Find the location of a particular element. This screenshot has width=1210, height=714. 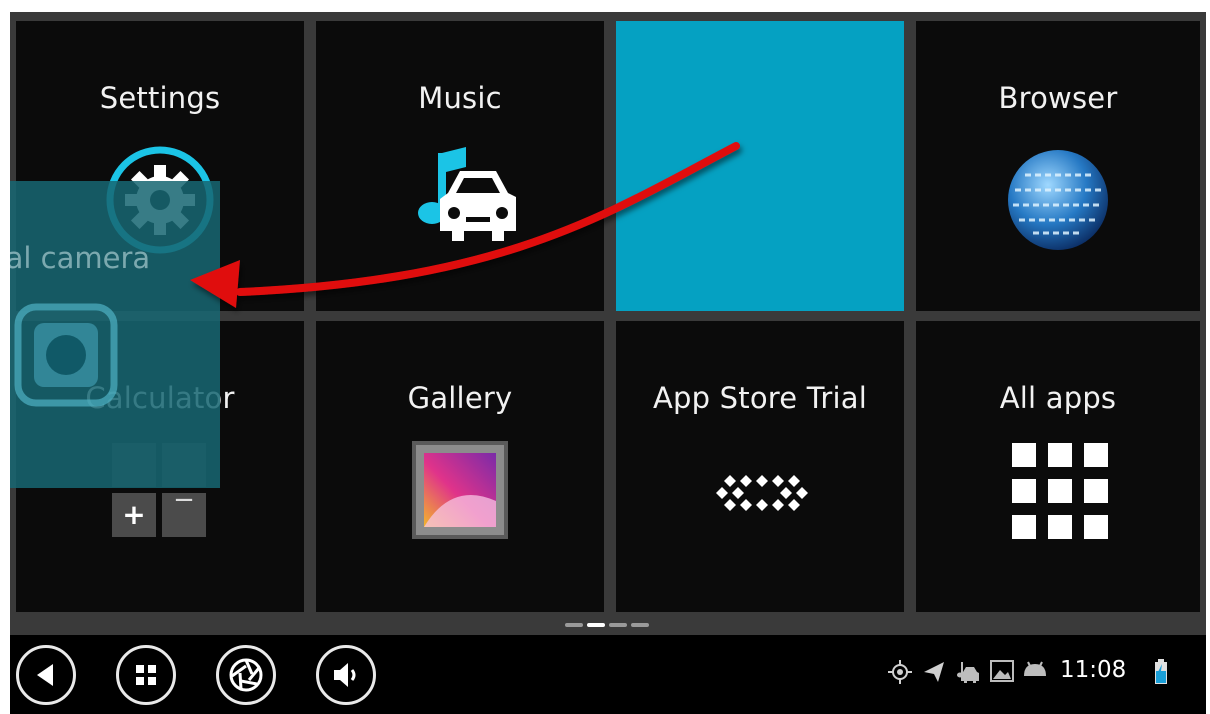

apps-icon is located at coordinates (146, 675).